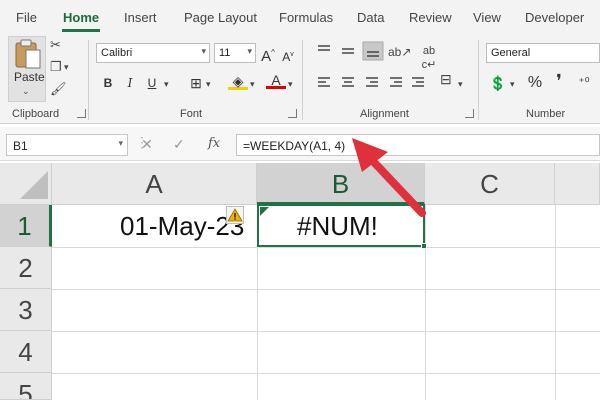 Image resolution: width=600 pixels, height=400 pixels. I want to click on alignment-launcher-icon, so click(469, 113).